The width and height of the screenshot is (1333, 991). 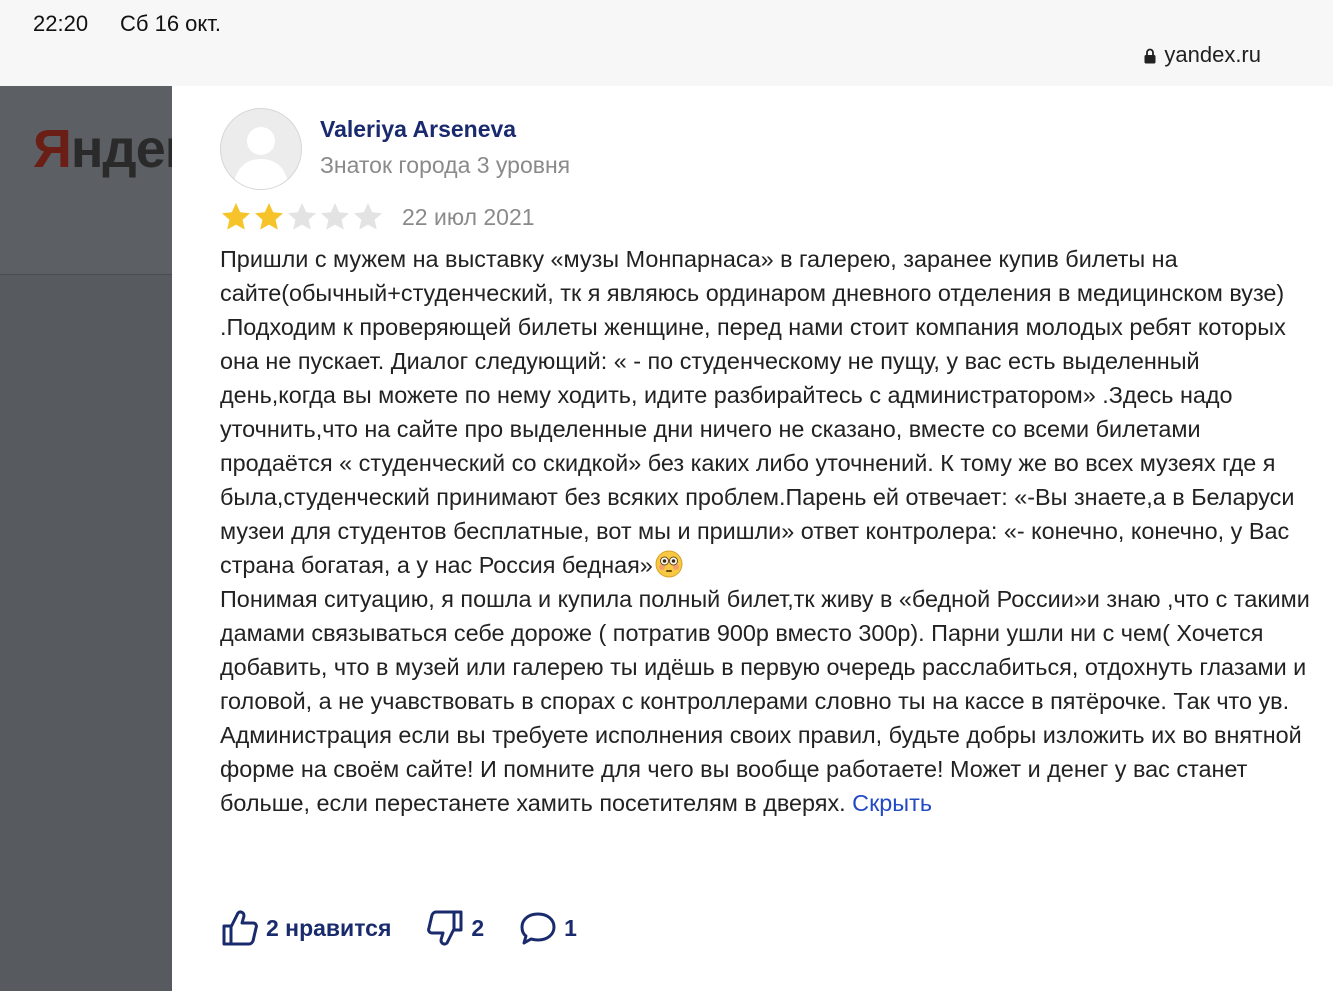 I want to click on comment-bubble-icon, so click(x=538, y=928).